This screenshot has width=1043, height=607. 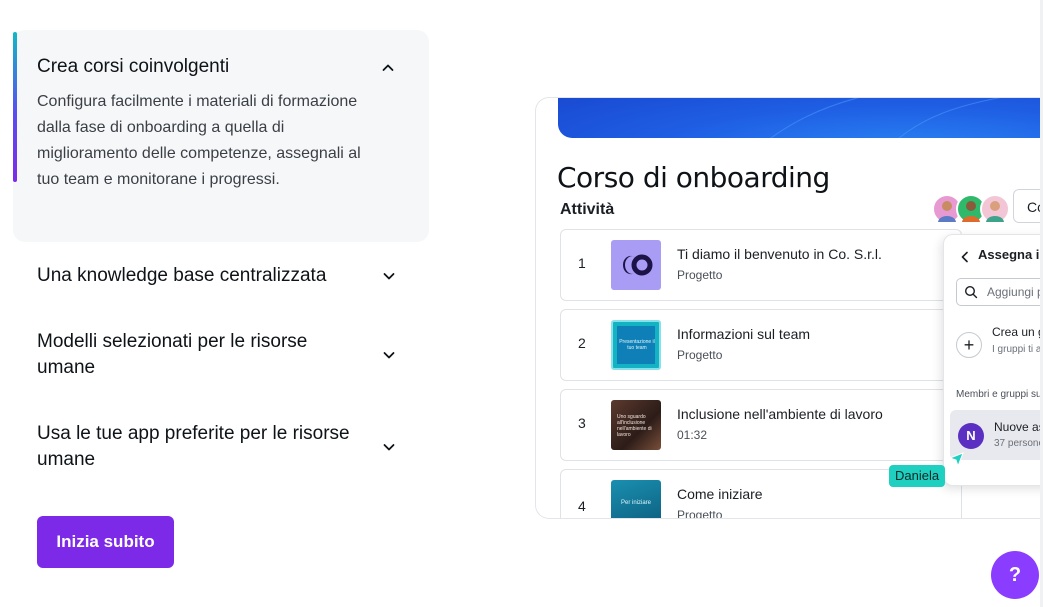 What do you see at coordinates (636, 499) in the screenshot?
I see `getting-started-thumbnail: Per iniziare` at bounding box center [636, 499].